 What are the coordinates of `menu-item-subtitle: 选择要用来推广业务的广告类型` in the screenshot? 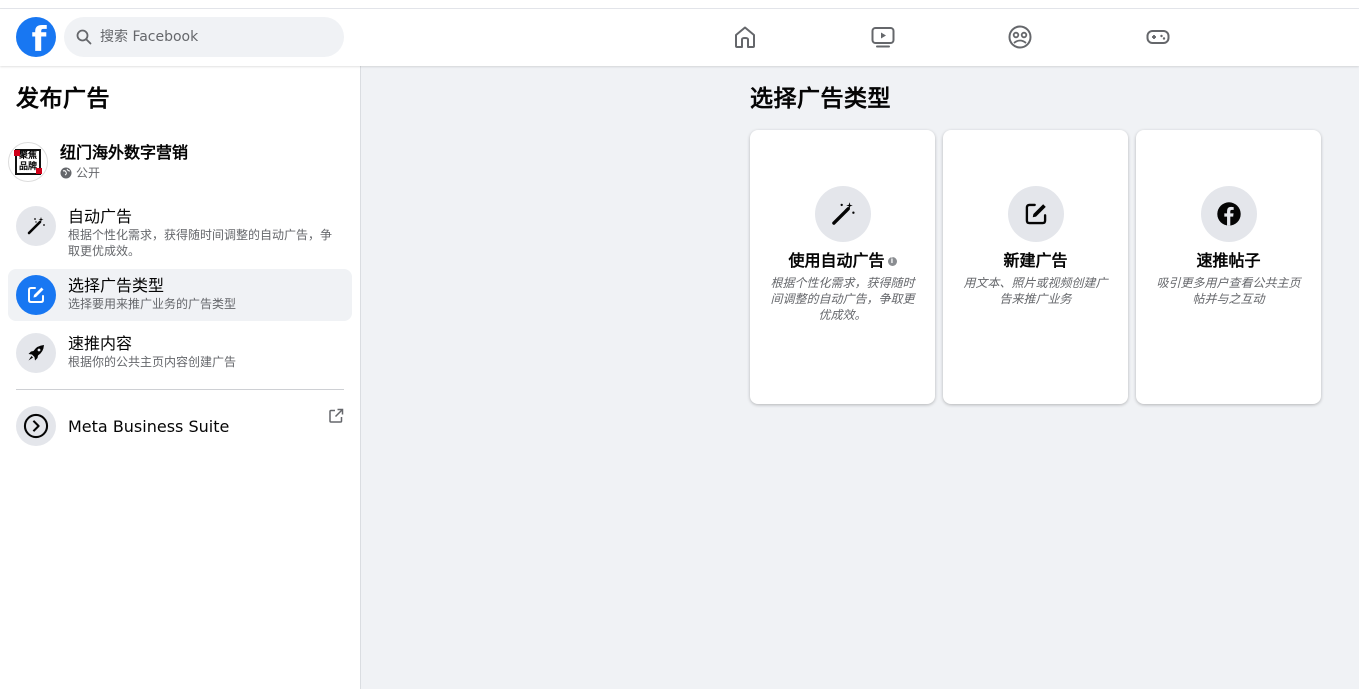 It's located at (152, 304).